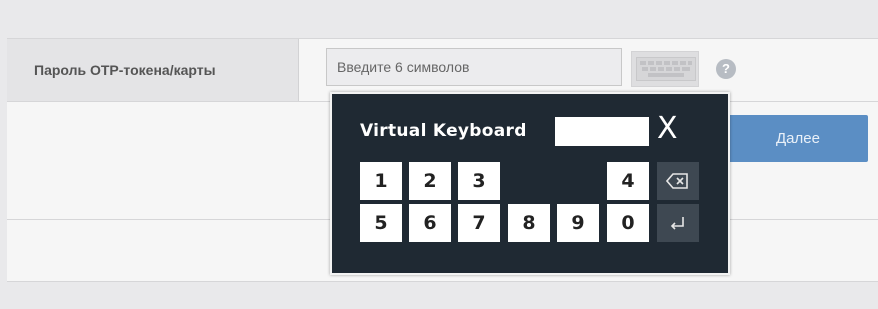 The height and width of the screenshot is (309, 878). I want to click on virtual-keyboard-display, so click(602, 131).